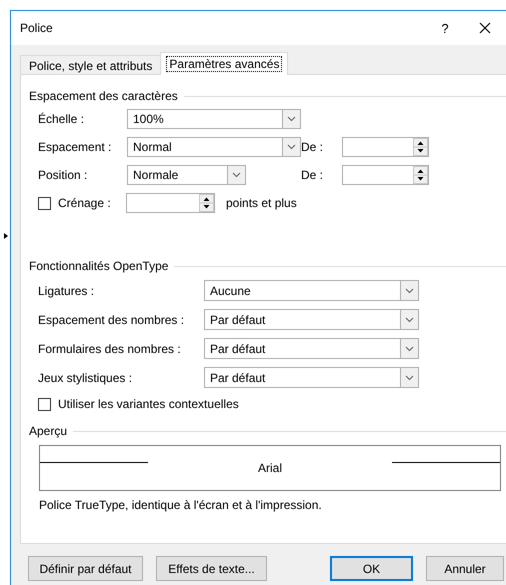 This screenshot has height=585, width=506. Describe the element at coordinates (224, 63) in the screenshot. I see `tab: Paramètres avancés` at that location.